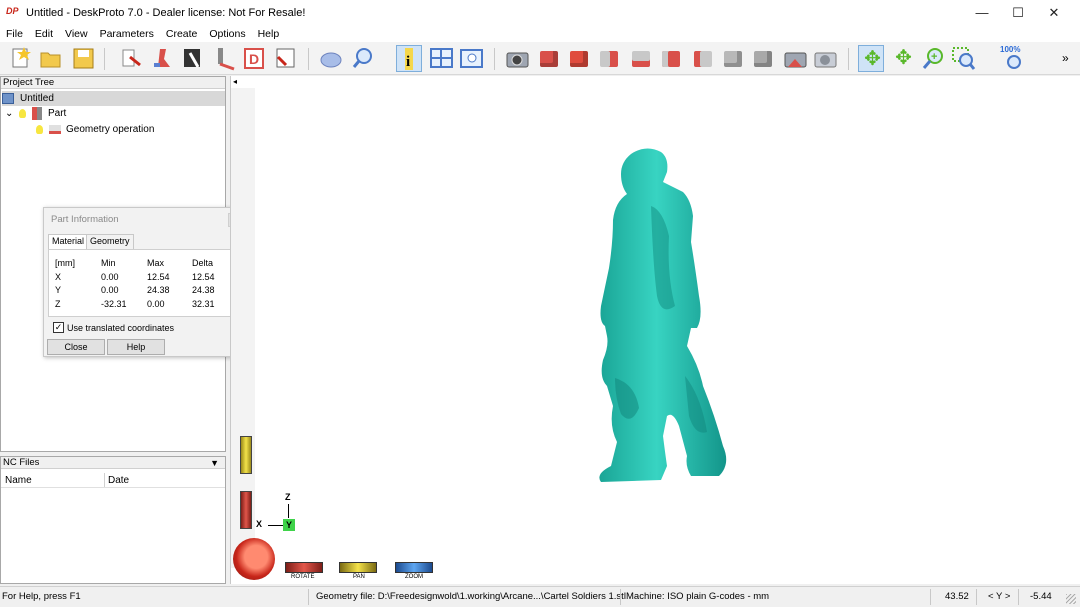 The height and width of the screenshot is (607, 1080). I want to click on save-project-icon, so click(83, 58).